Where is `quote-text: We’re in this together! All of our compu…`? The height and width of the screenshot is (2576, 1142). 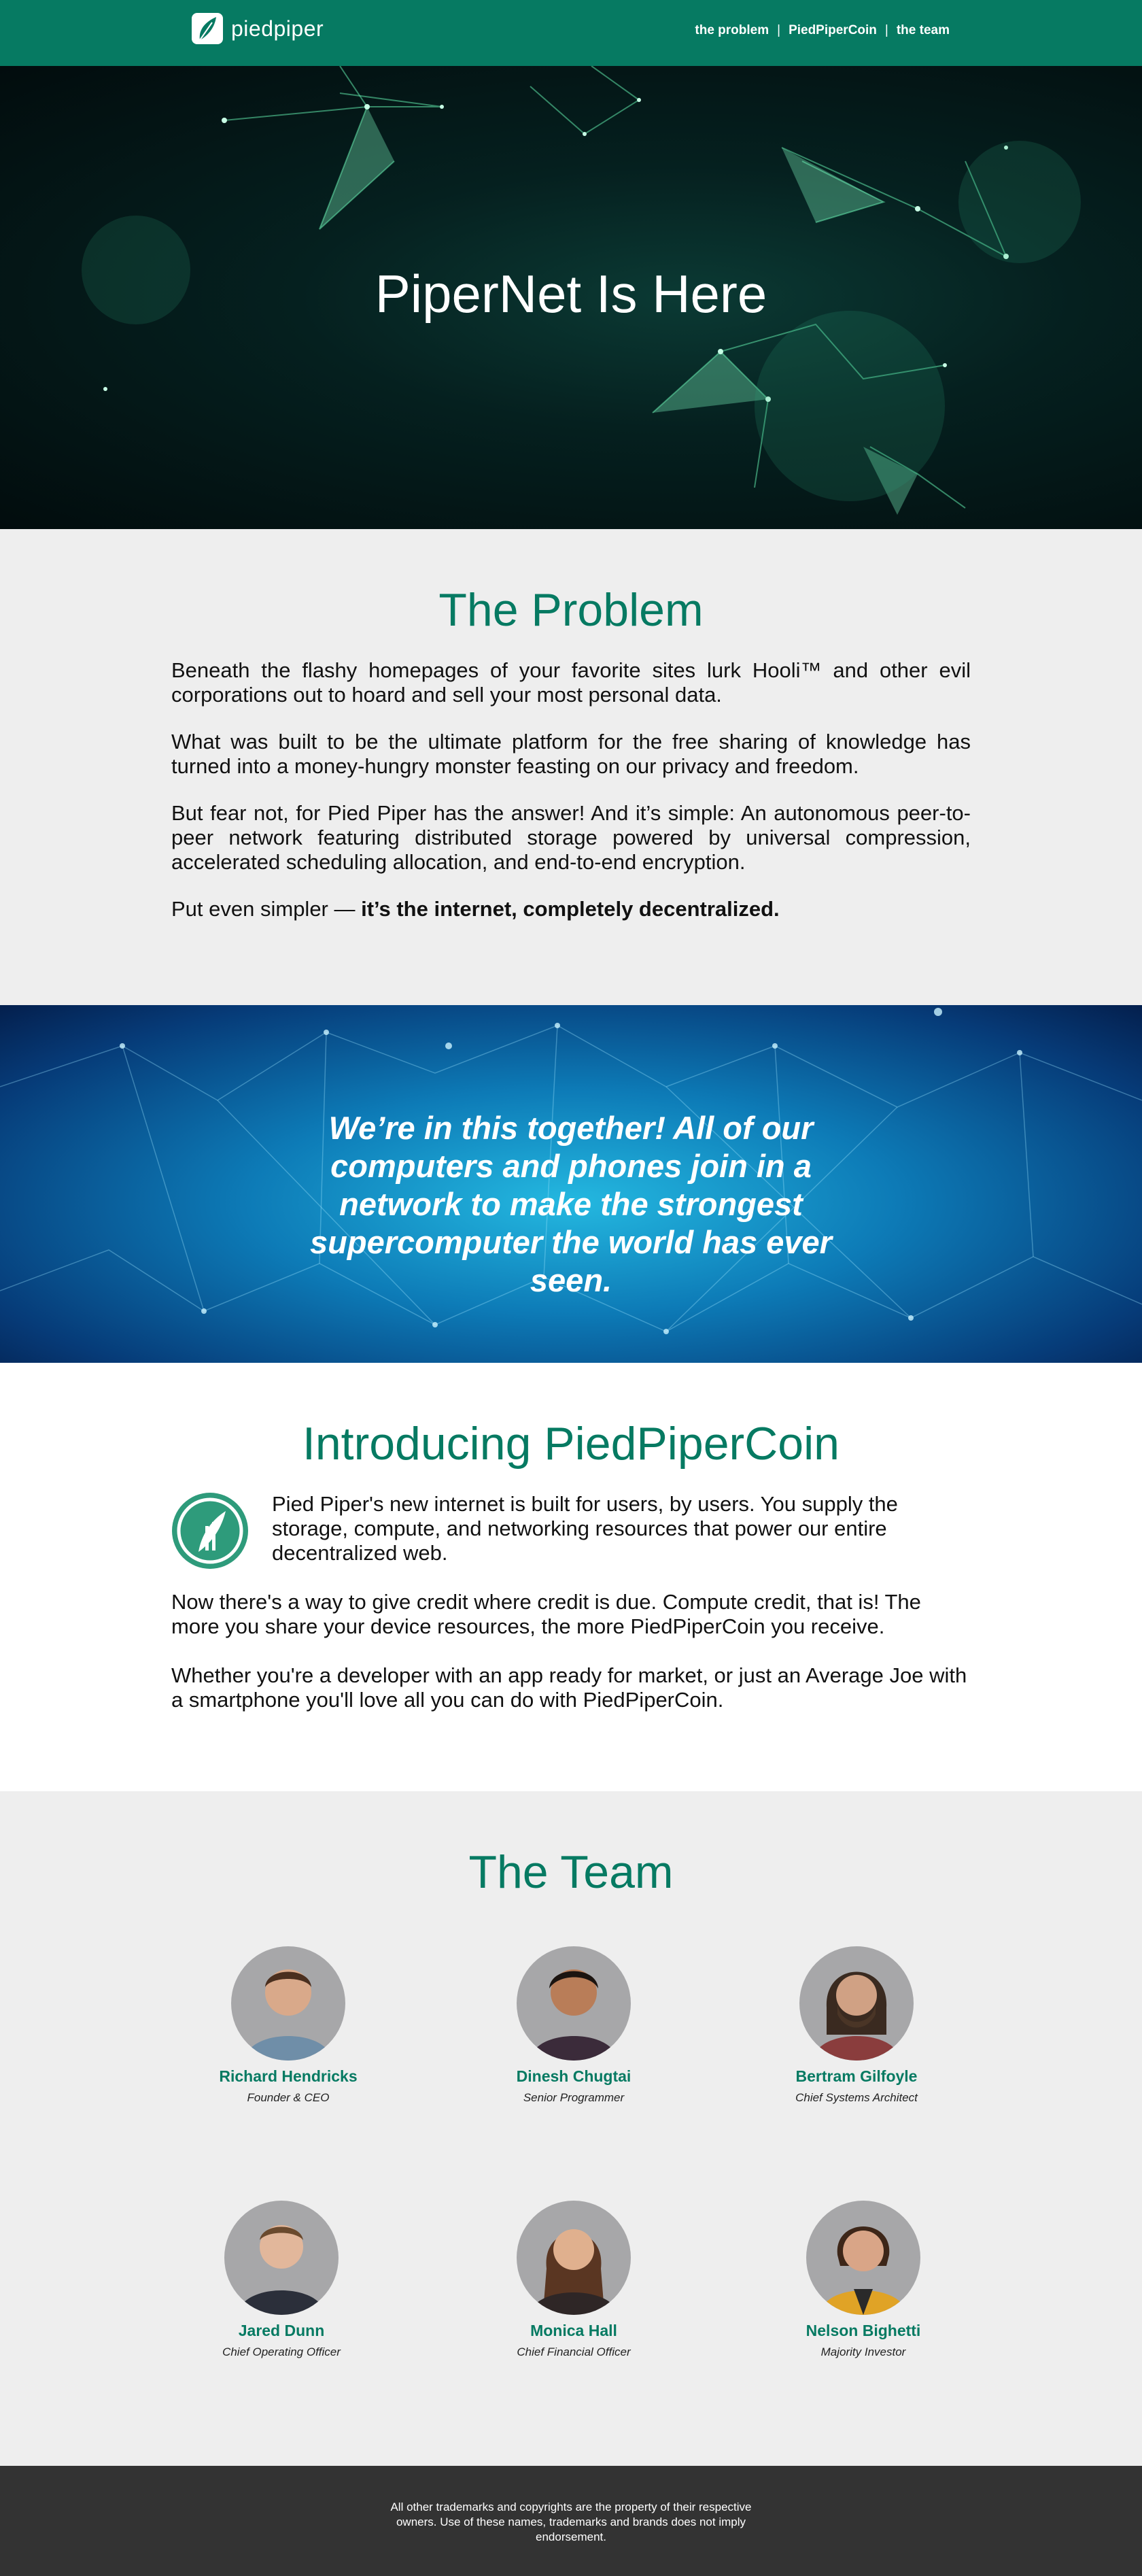
quote-text: We’re in this together! All of our compu… is located at coordinates (571, 1204).